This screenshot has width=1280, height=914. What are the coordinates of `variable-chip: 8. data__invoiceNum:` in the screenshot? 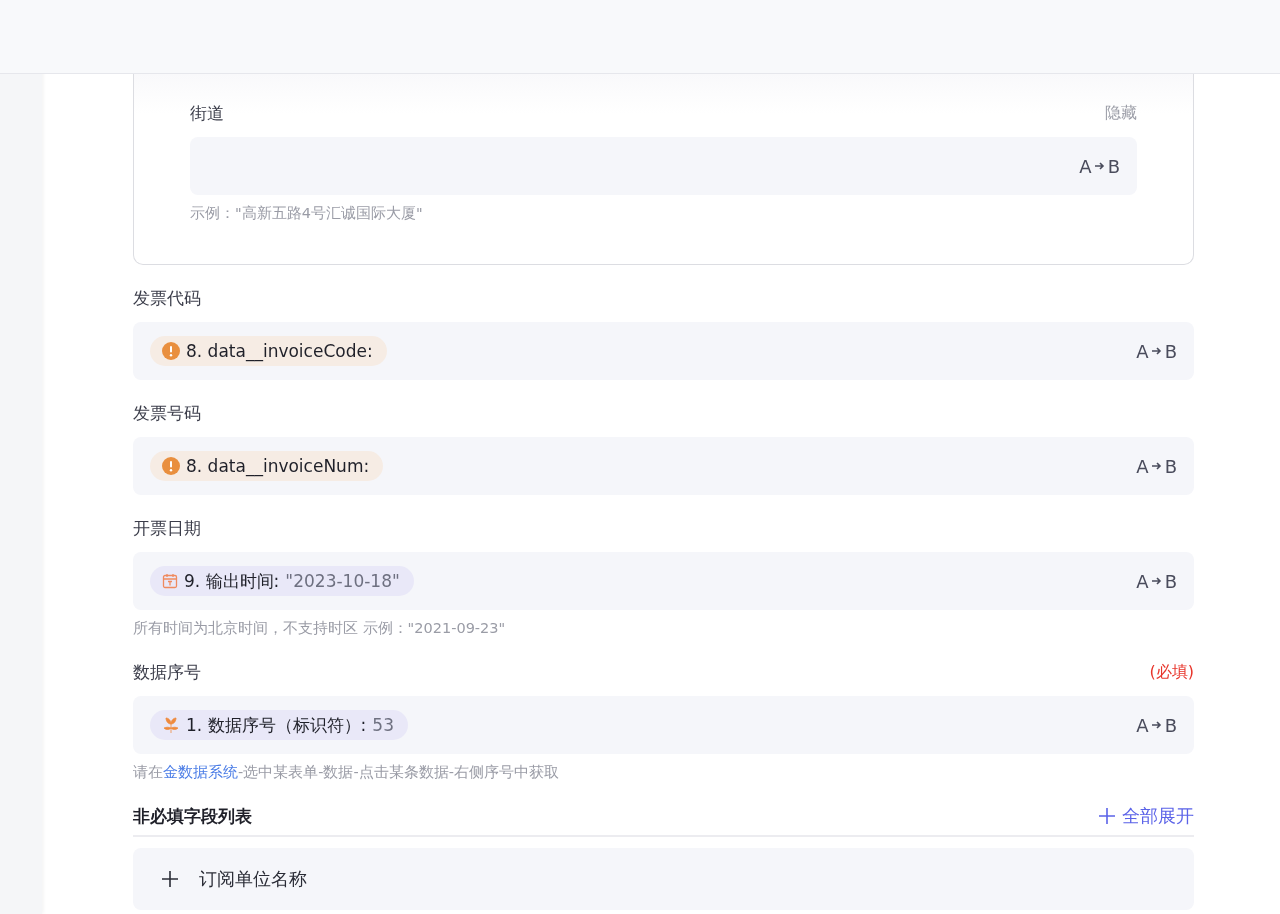 It's located at (267, 466).